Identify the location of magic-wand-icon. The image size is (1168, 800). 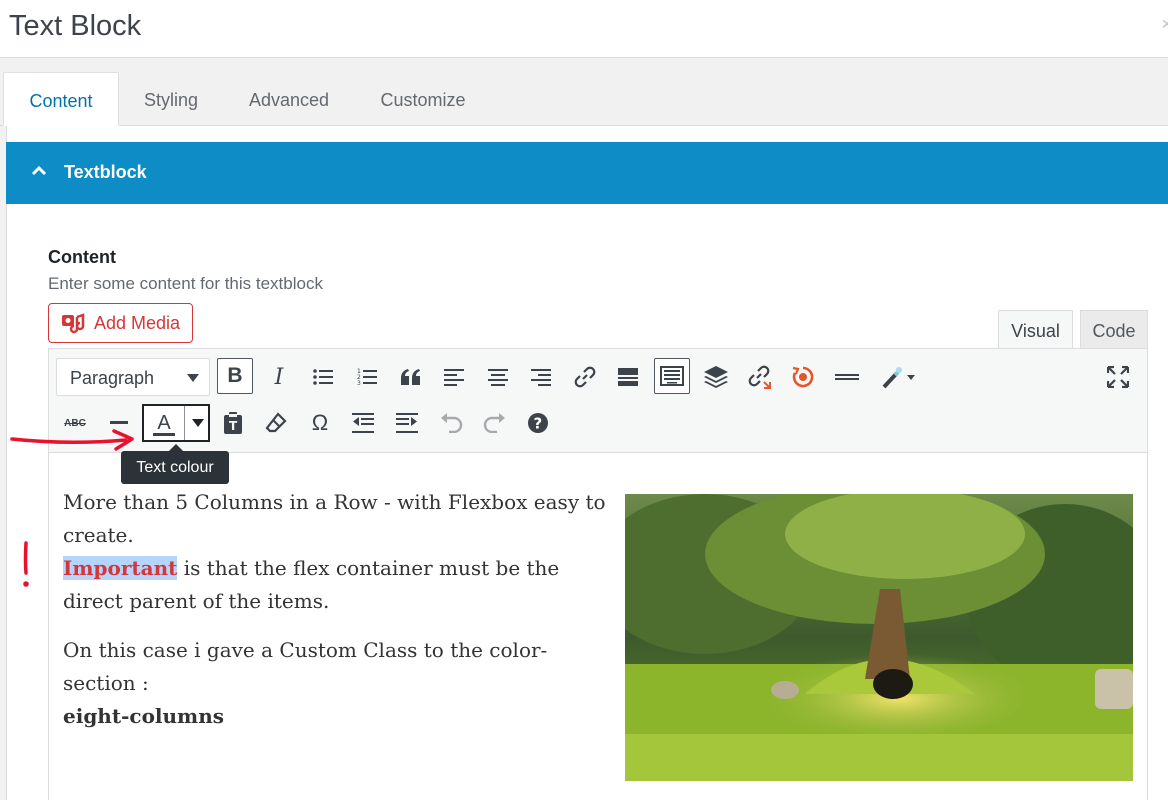
(898, 378).